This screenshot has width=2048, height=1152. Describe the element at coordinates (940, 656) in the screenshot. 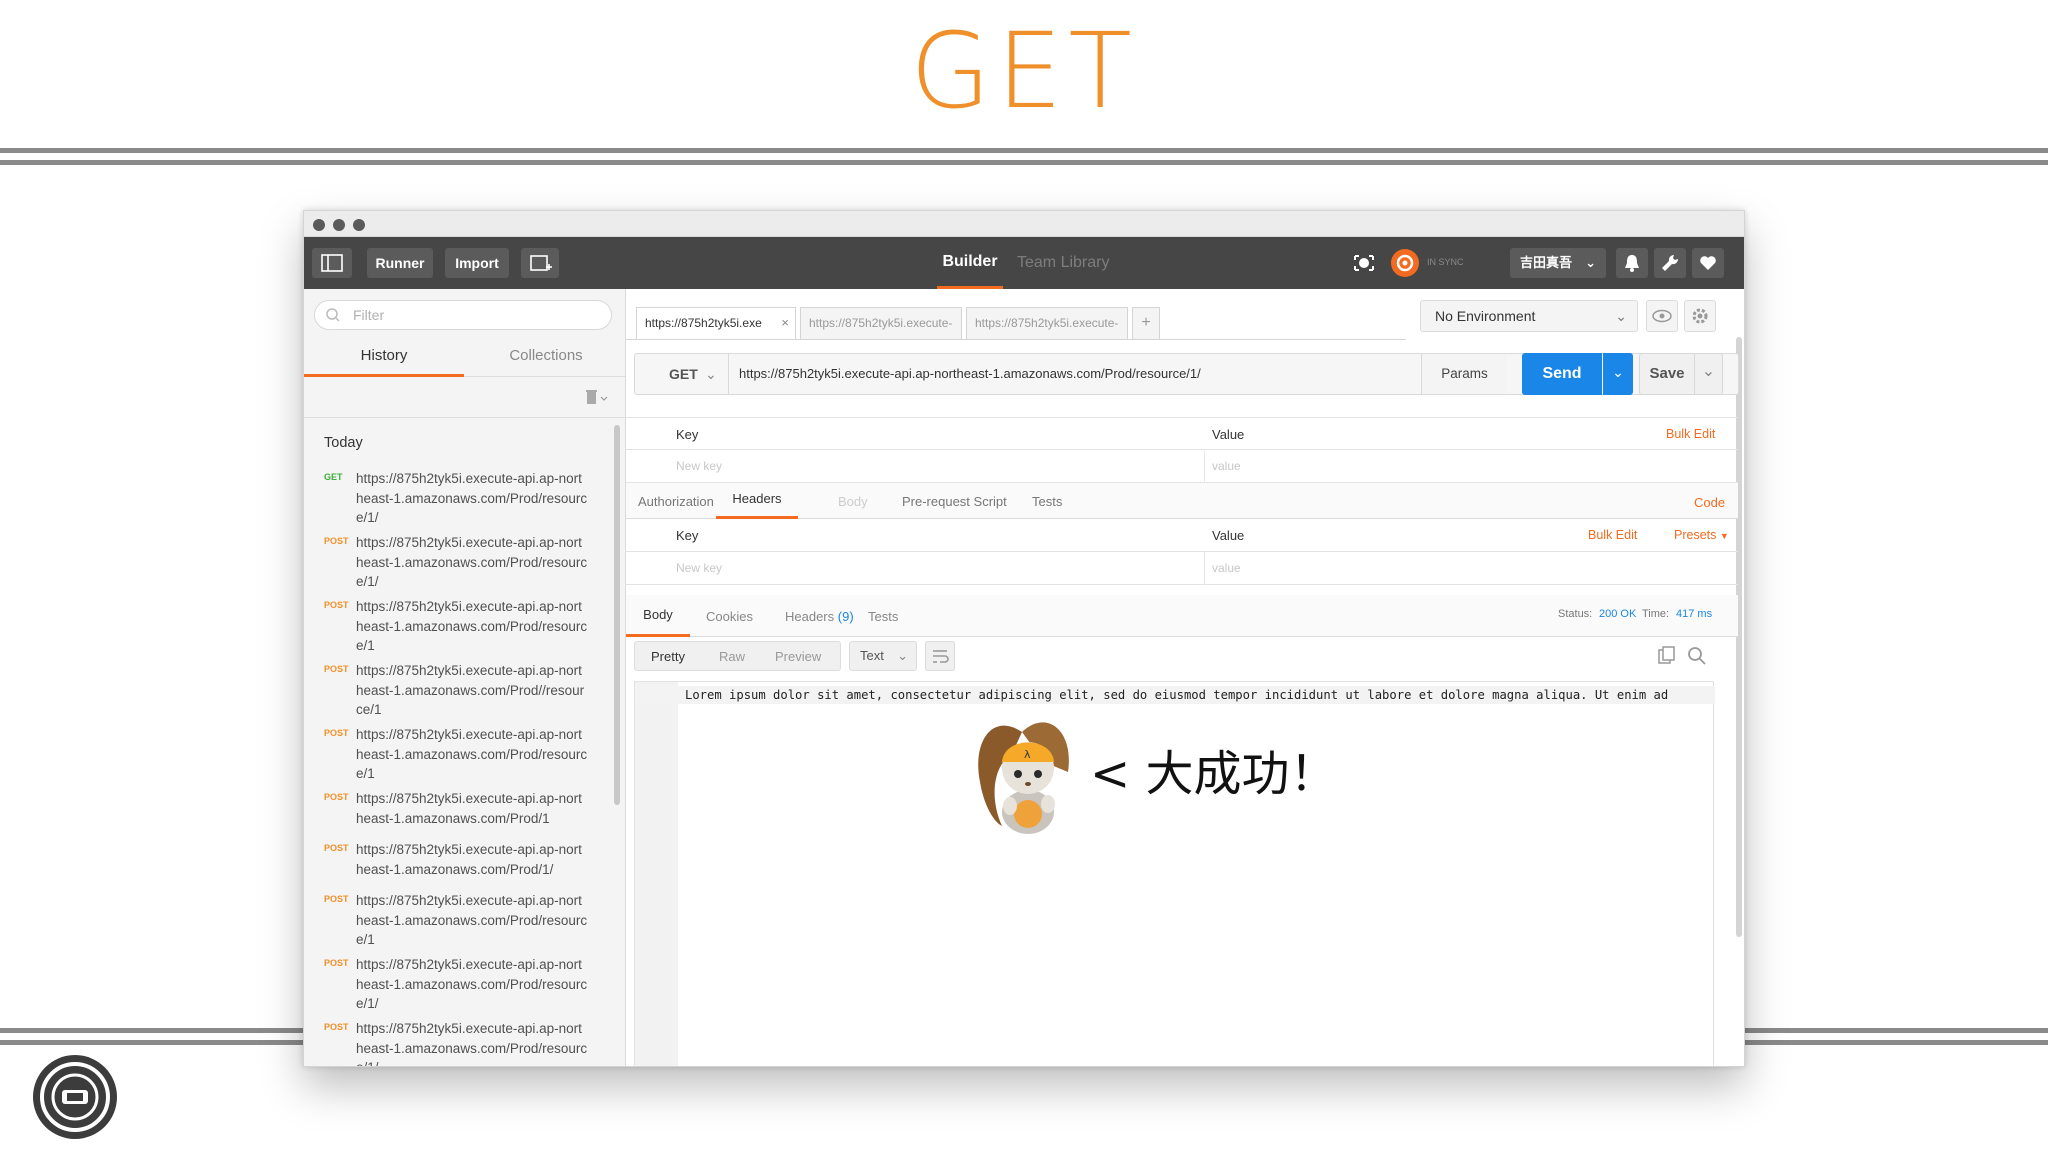

I see `wrap-lines-icon` at that location.